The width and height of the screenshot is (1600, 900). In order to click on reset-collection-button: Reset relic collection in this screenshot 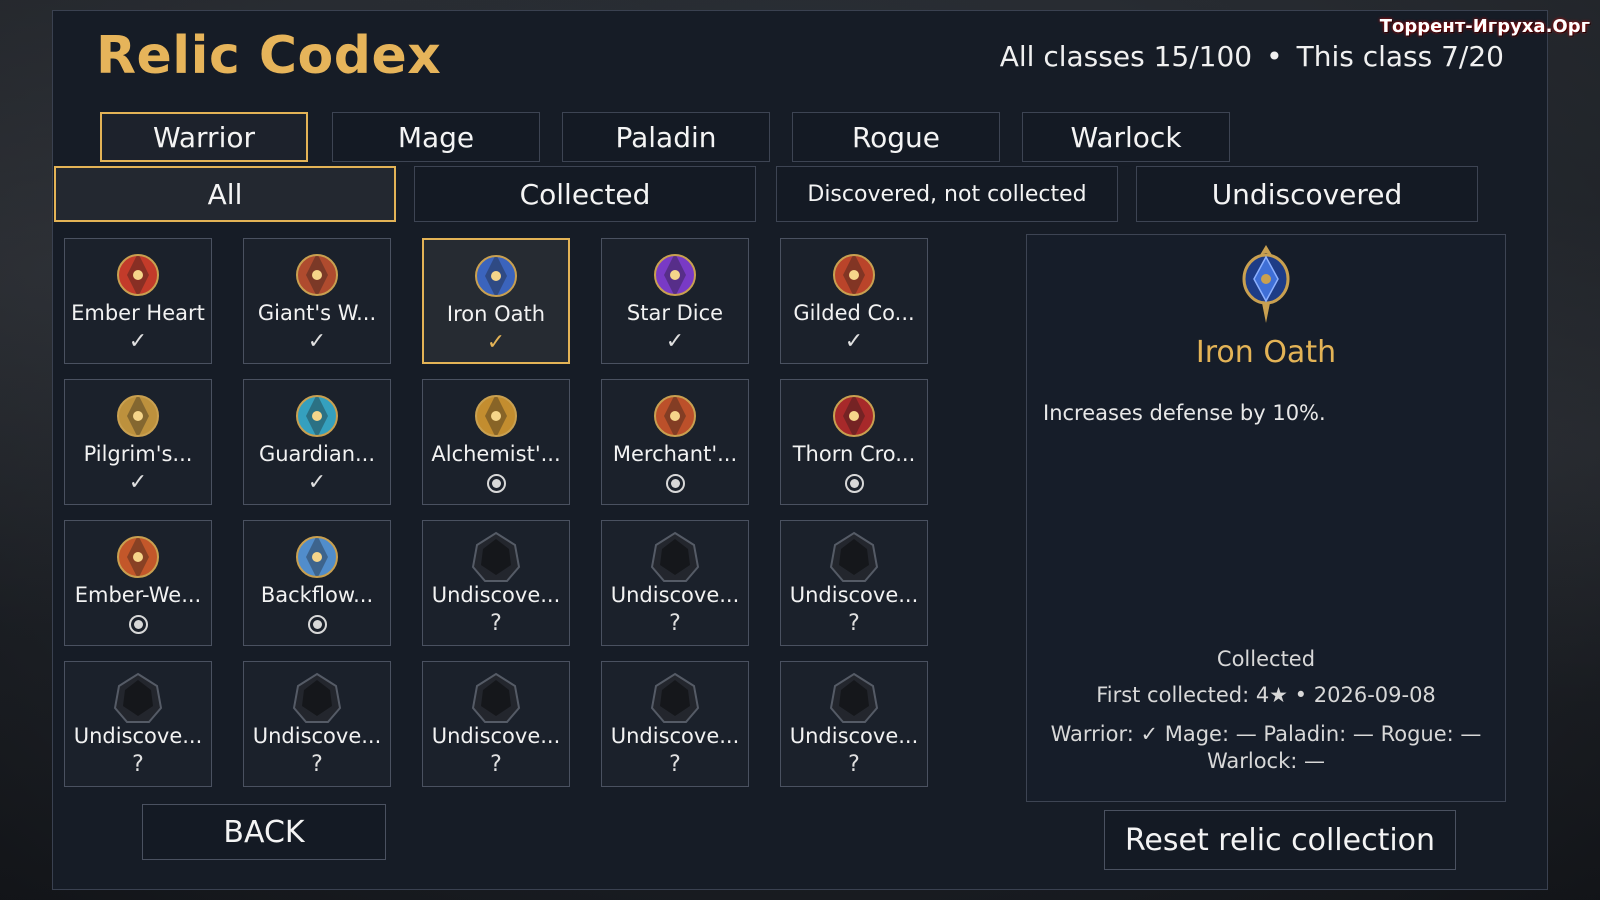, I will do `click(1280, 840)`.